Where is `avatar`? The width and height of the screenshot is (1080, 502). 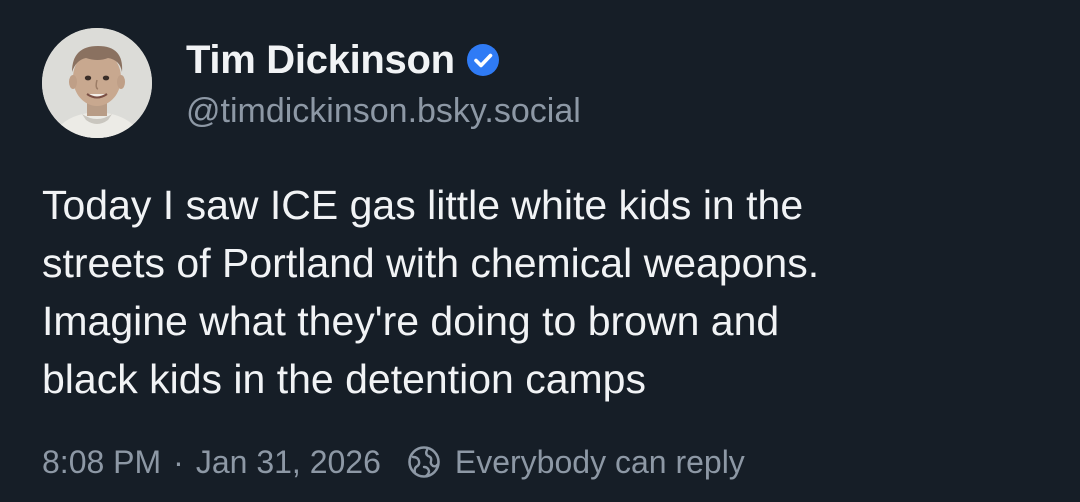
avatar is located at coordinates (97, 83).